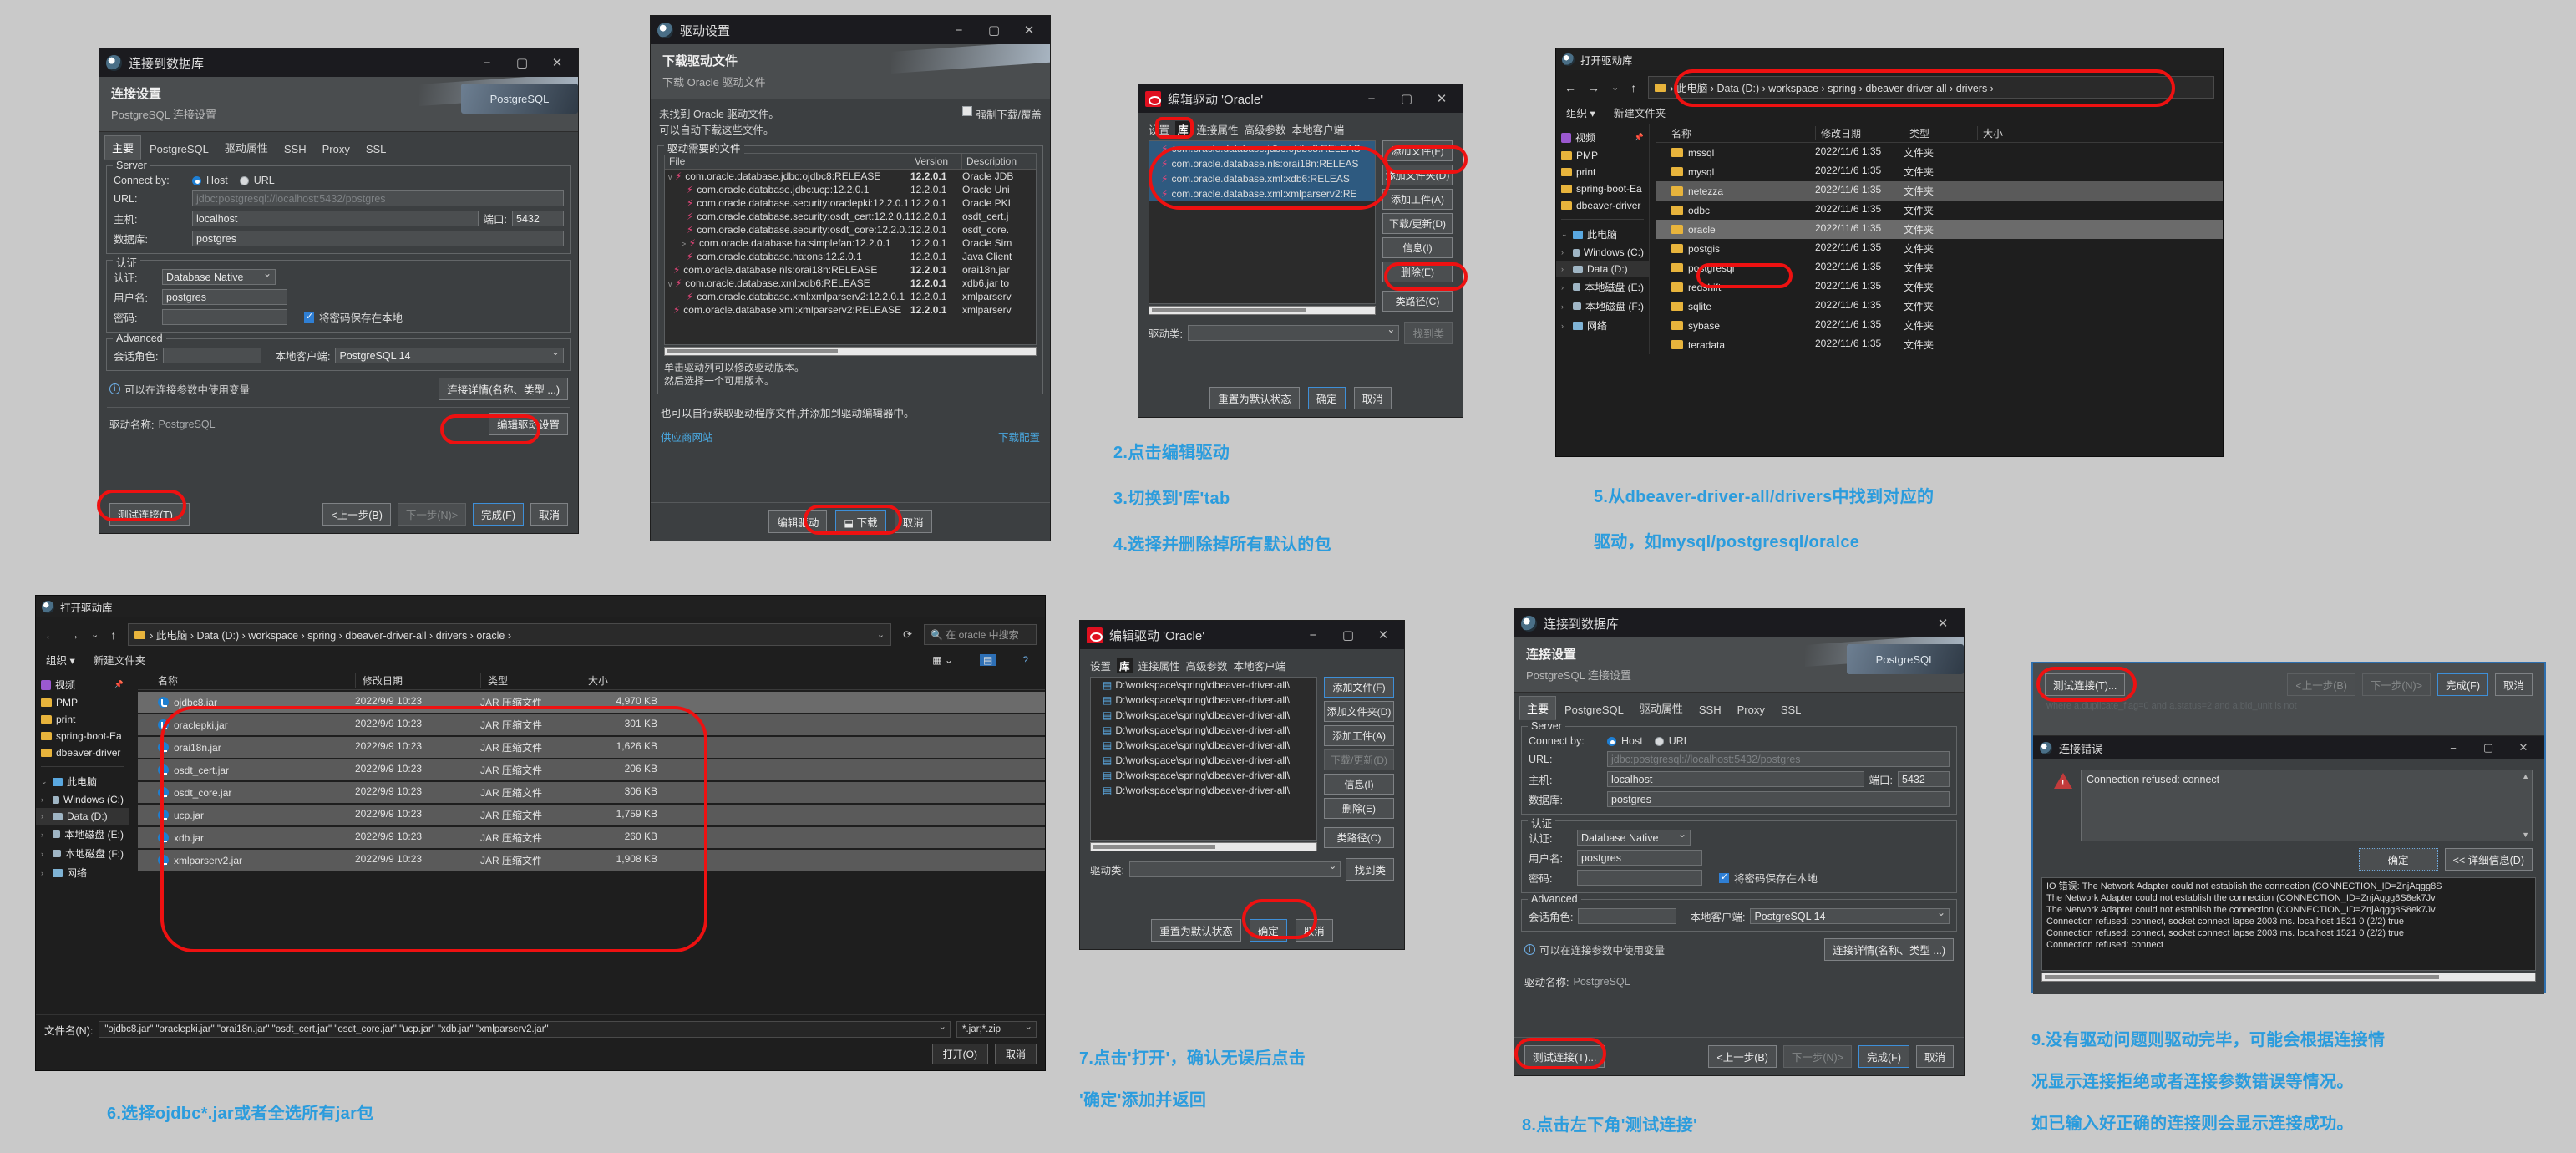 The image size is (2576, 1153). Describe the element at coordinates (1940, 133) in the screenshot. I see `col-type: 类型` at that location.